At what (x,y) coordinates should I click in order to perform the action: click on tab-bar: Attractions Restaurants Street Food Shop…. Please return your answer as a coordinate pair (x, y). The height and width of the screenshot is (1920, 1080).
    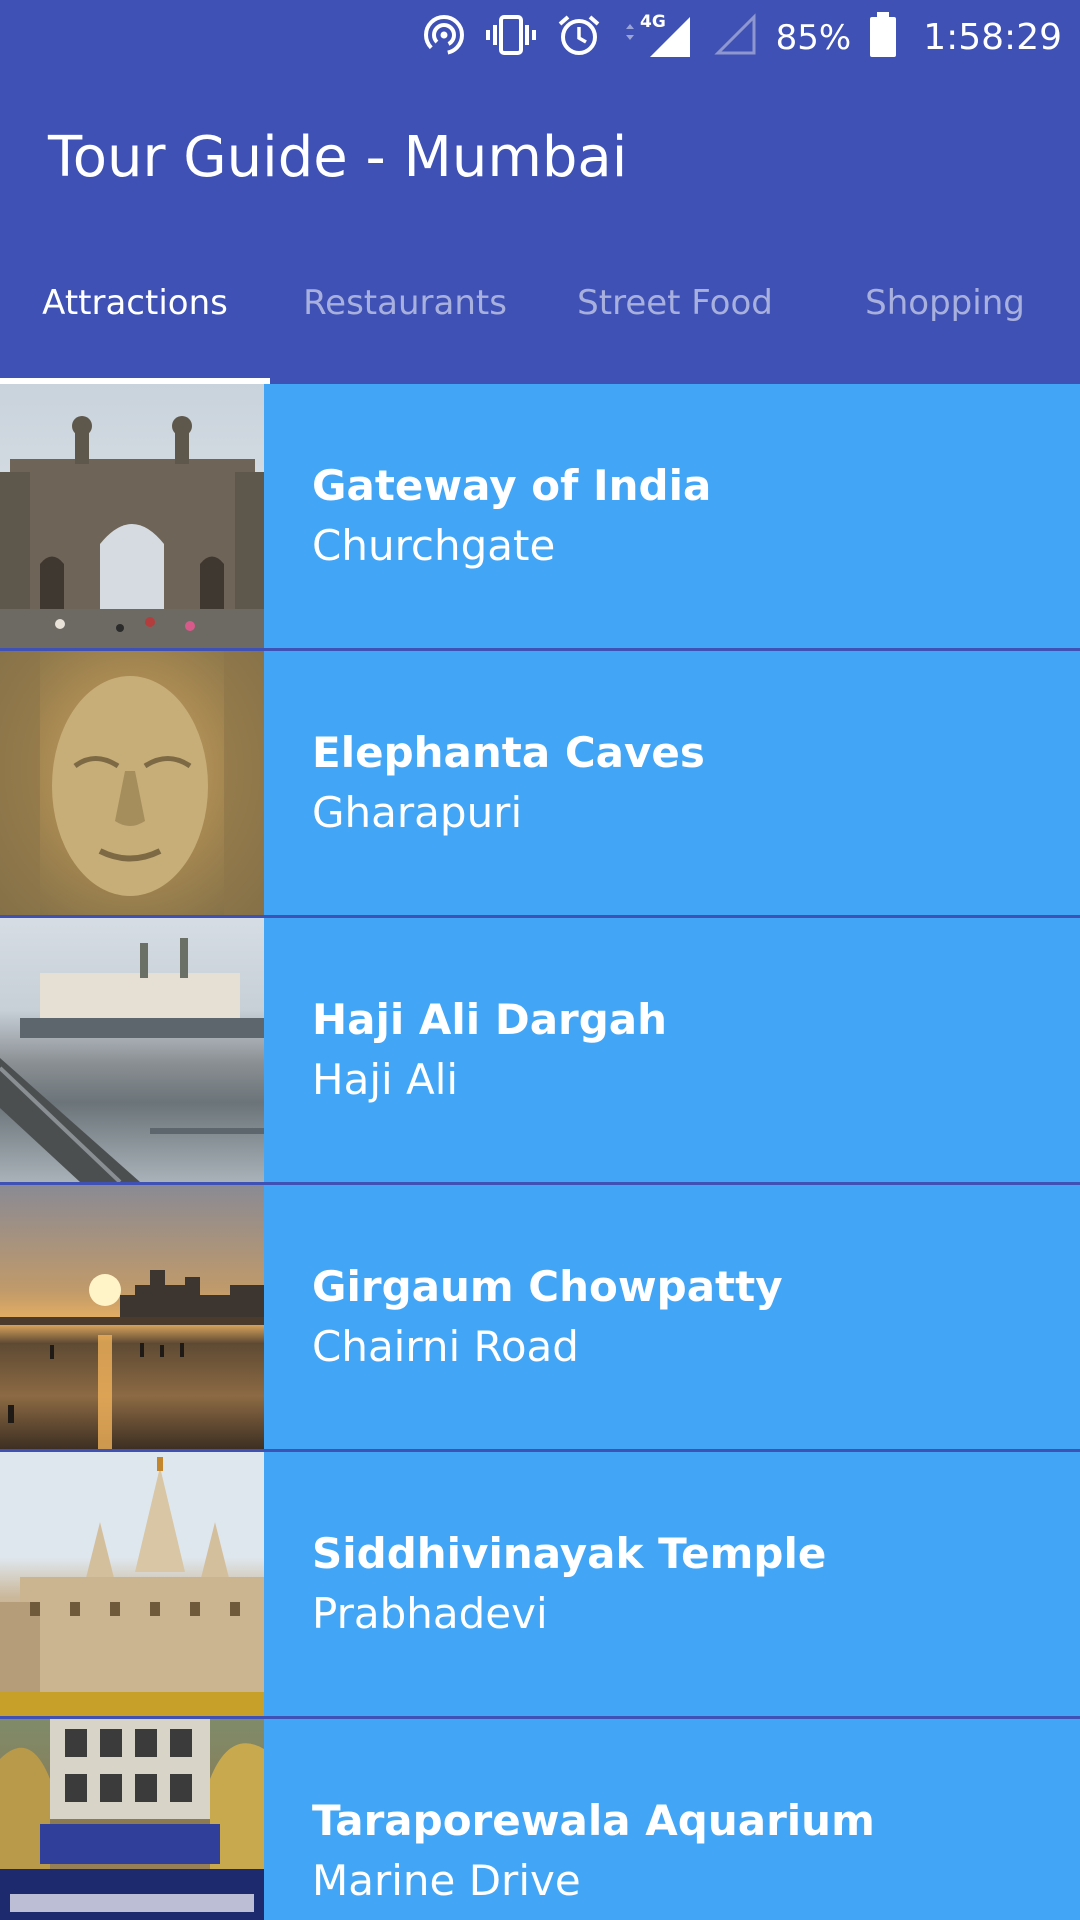
    Looking at the image, I should click on (540, 309).